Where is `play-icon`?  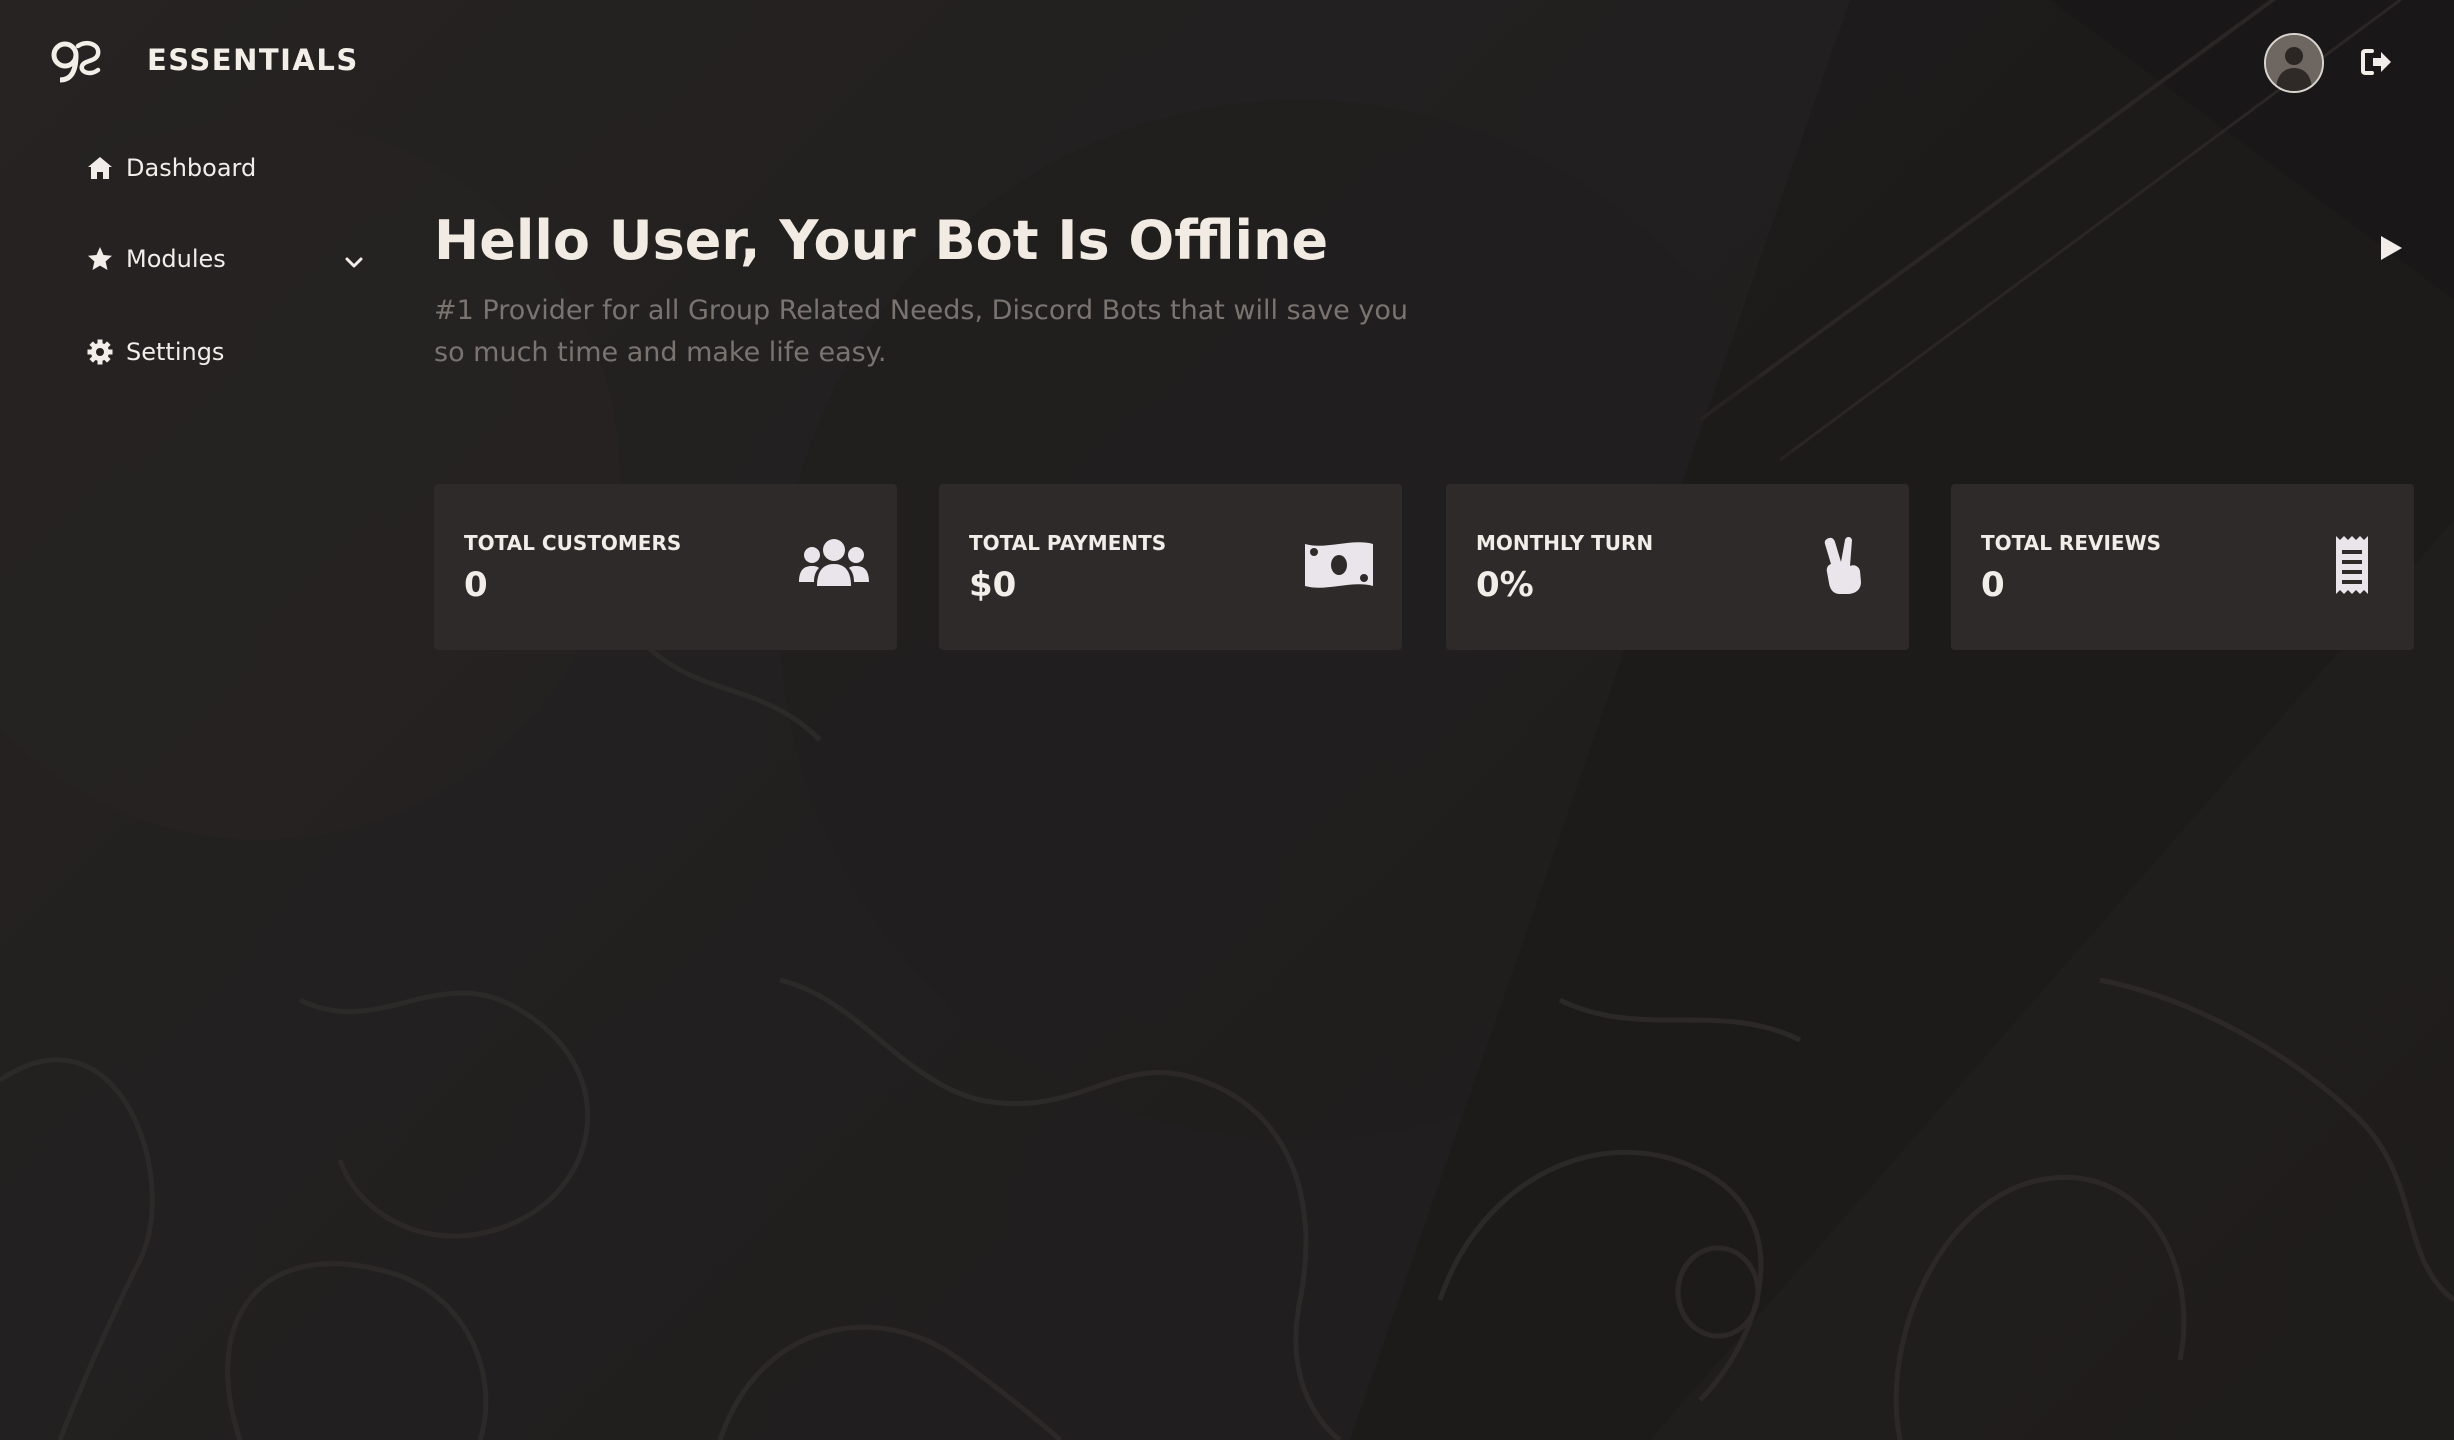 play-icon is located at coordinates (2391, 248).